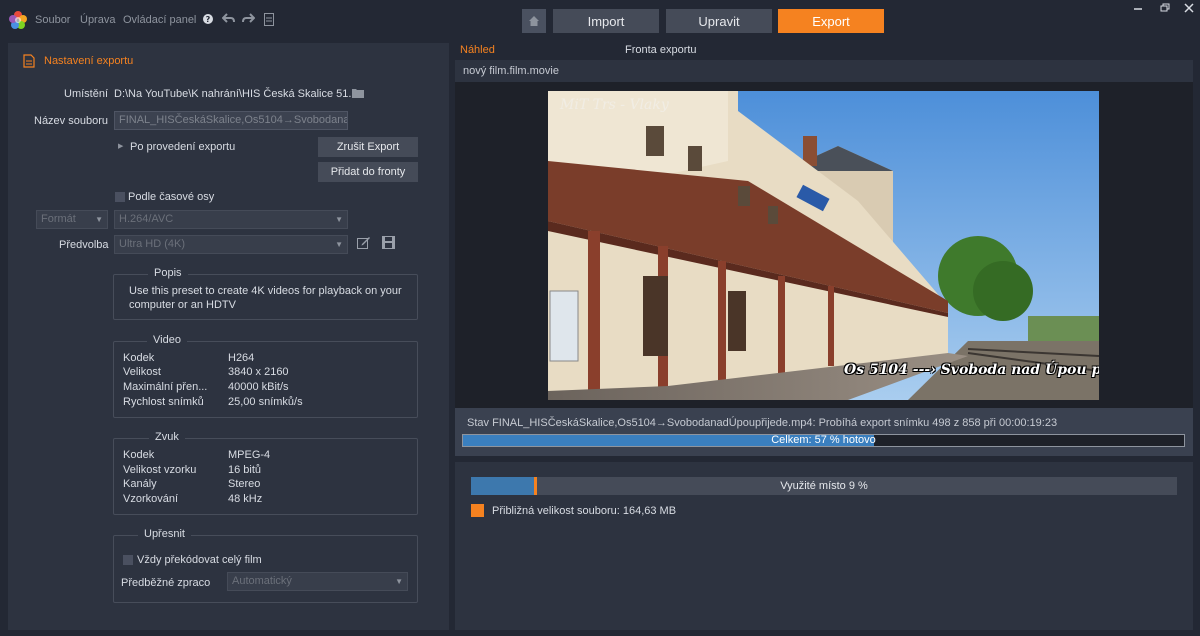  Describe the element at coordinates (142, 372) in the screenshot. I see `video-key: Velikost` at that location.